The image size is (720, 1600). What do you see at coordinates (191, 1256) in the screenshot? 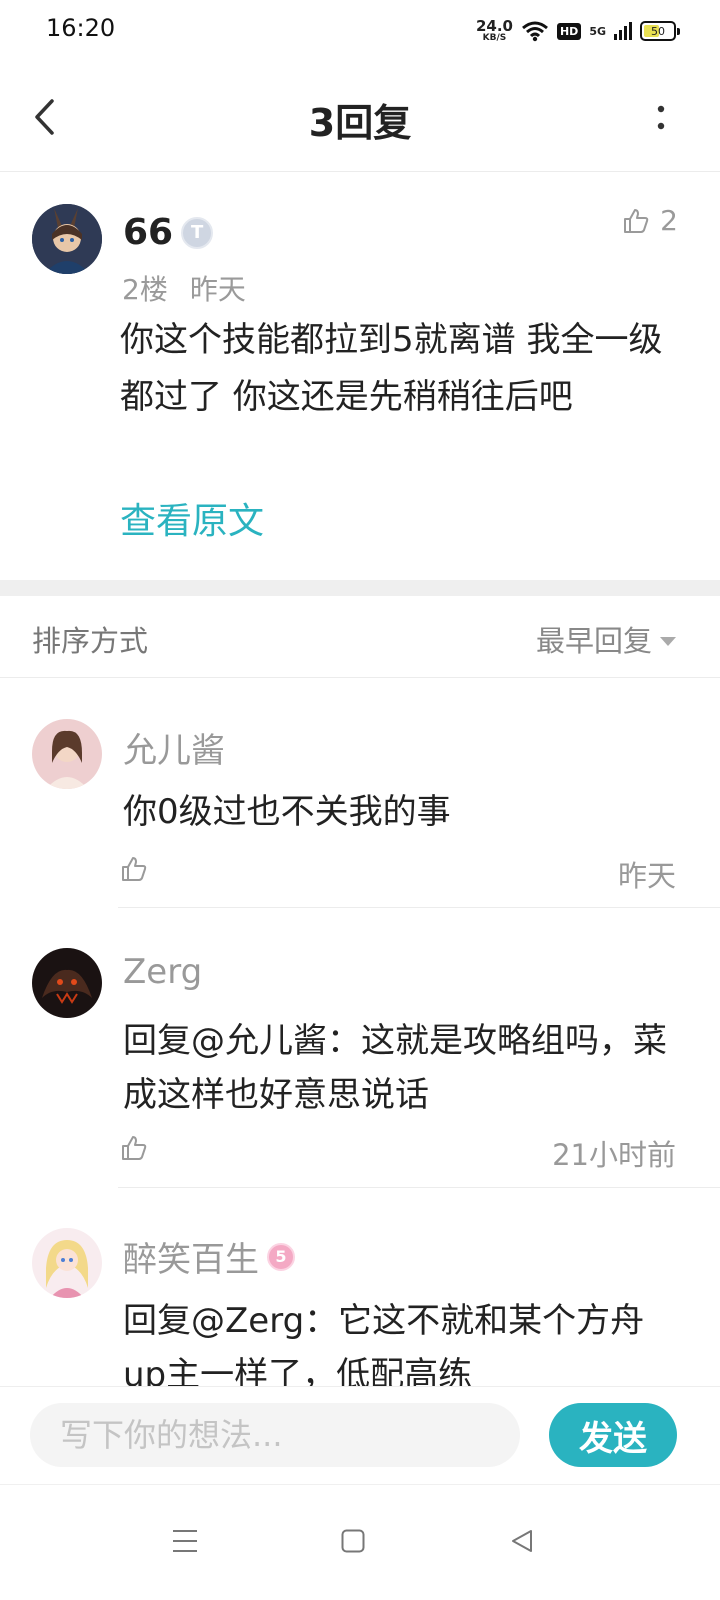
I see `username: 醉笑百生` at bounding box center [191, 1256].